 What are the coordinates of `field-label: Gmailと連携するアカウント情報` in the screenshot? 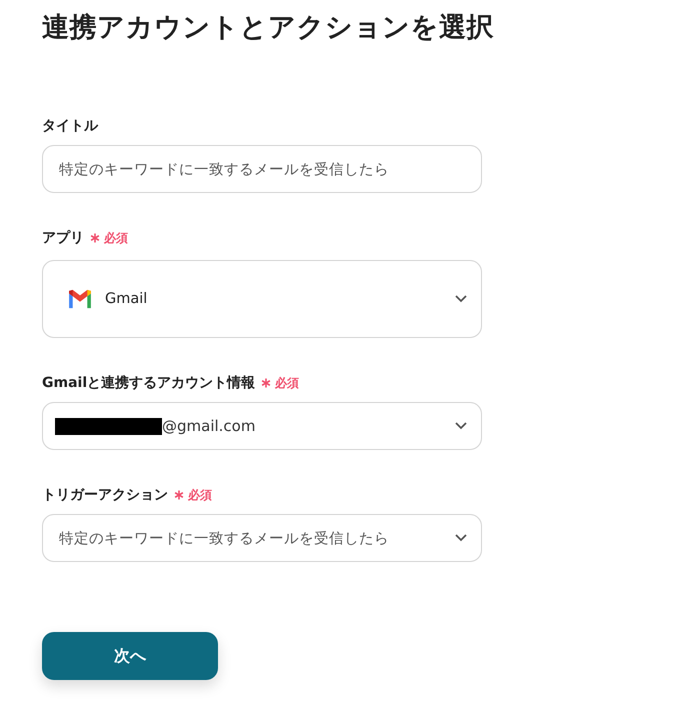 It's located at (149, 383).